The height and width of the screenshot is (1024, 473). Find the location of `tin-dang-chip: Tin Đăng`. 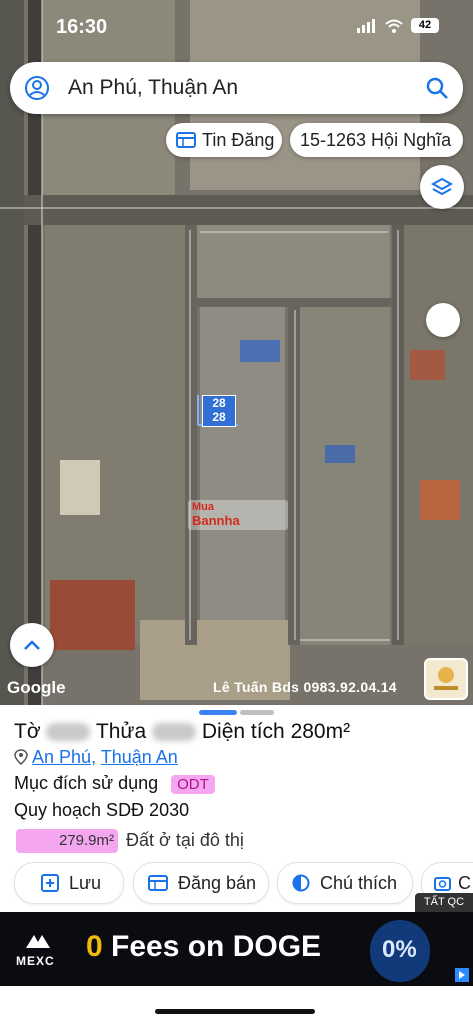

tin-dang-chip: Tin Đăng is located at coordinates (224, 140).